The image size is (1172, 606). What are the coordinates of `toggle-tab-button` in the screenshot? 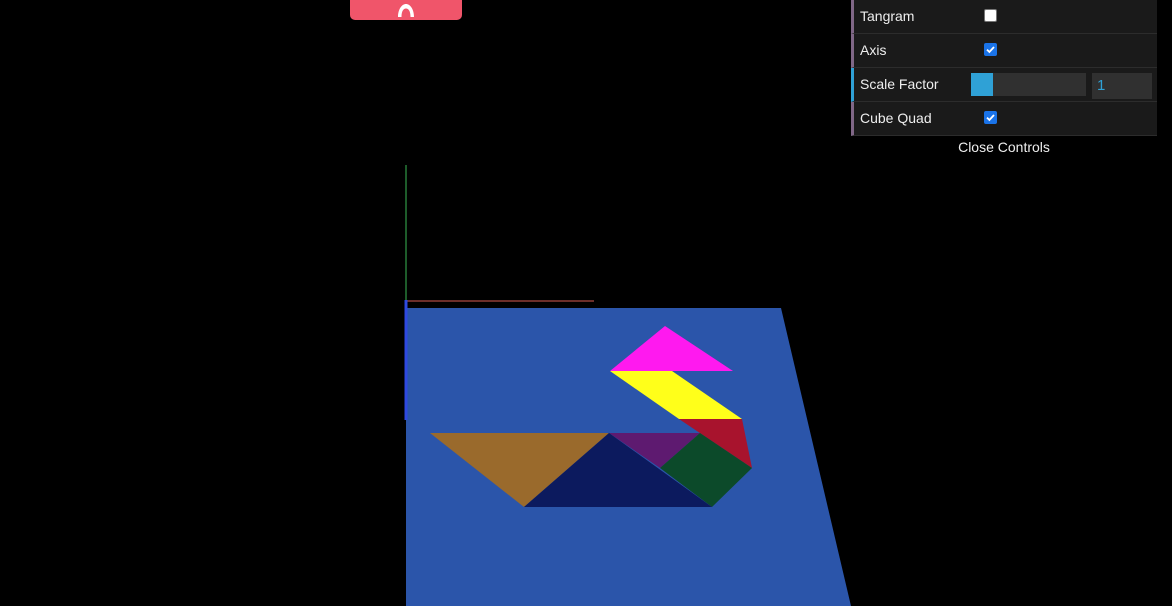 It's located at (406, 10).